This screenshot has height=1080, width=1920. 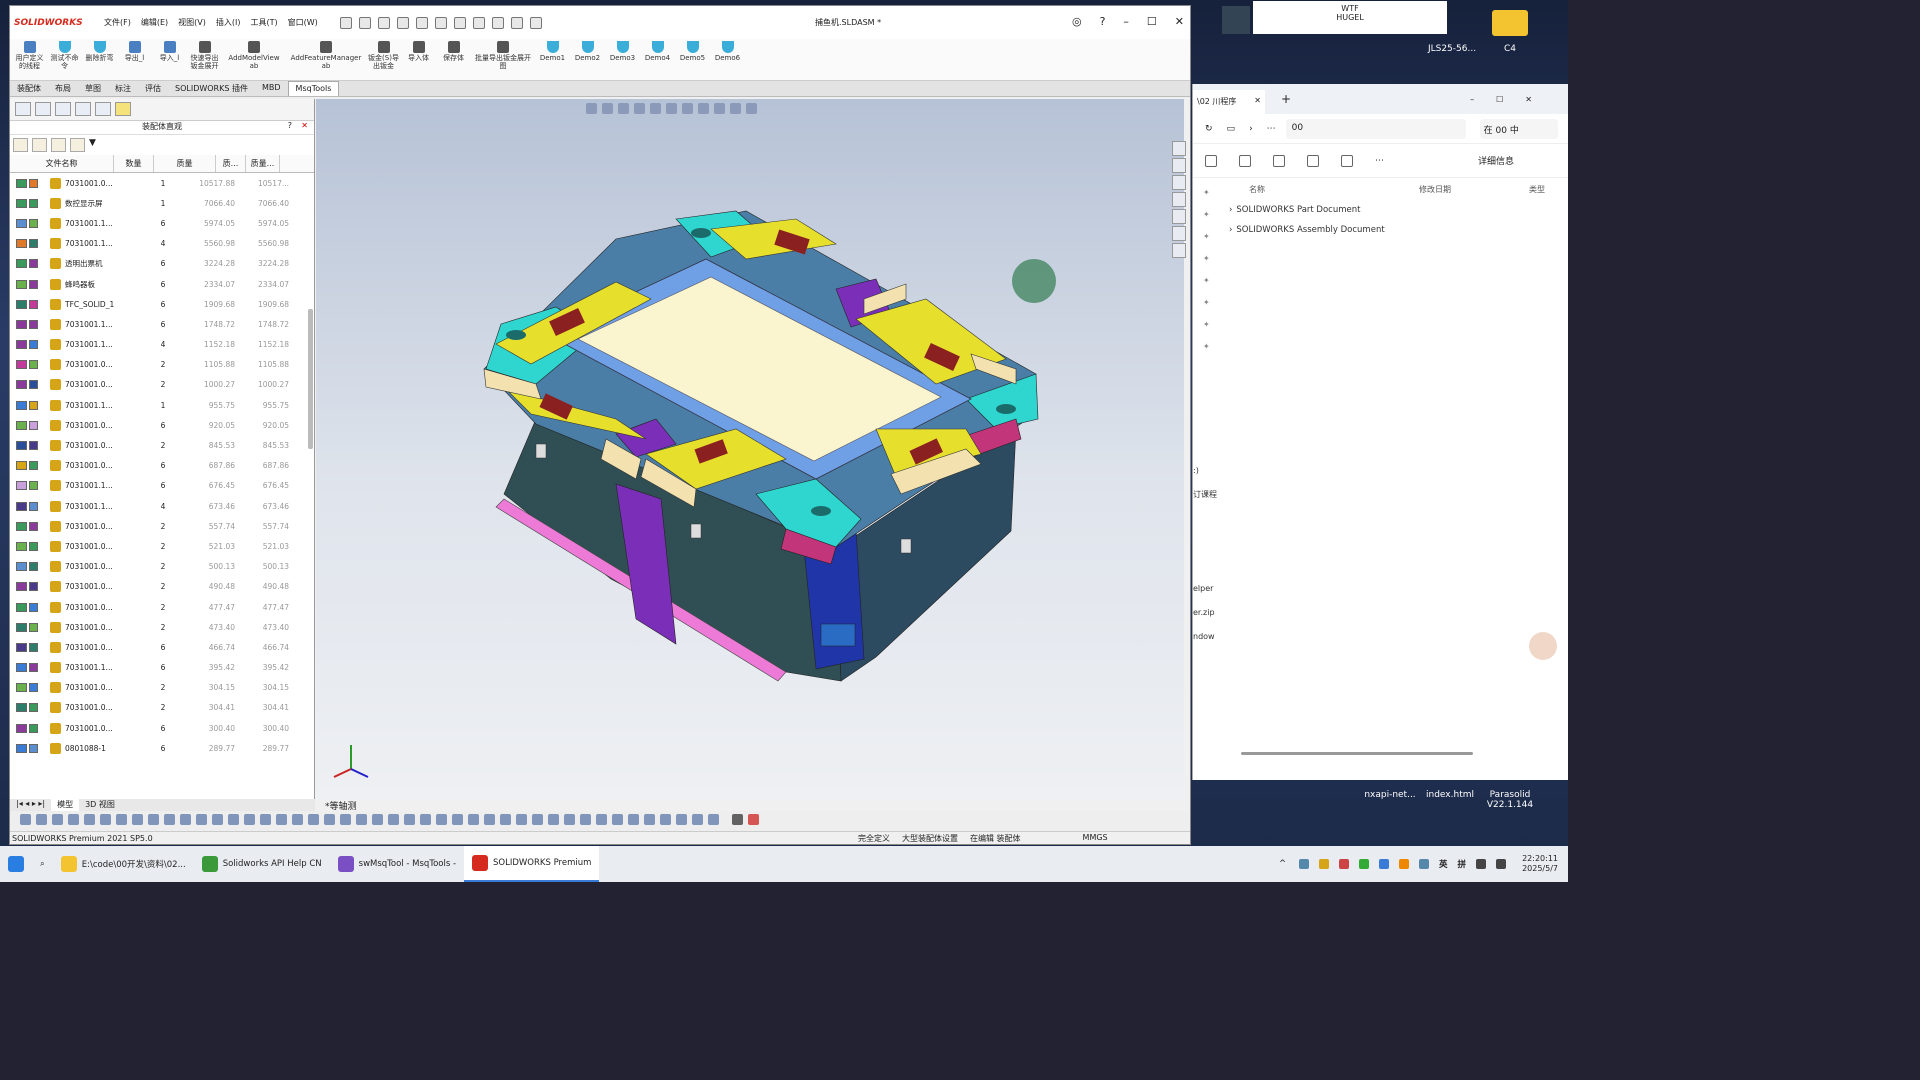 What do you see at coordinates (1179, 148) in the screenshot?
I see `home-icon` at bounding box center [1179, 148].